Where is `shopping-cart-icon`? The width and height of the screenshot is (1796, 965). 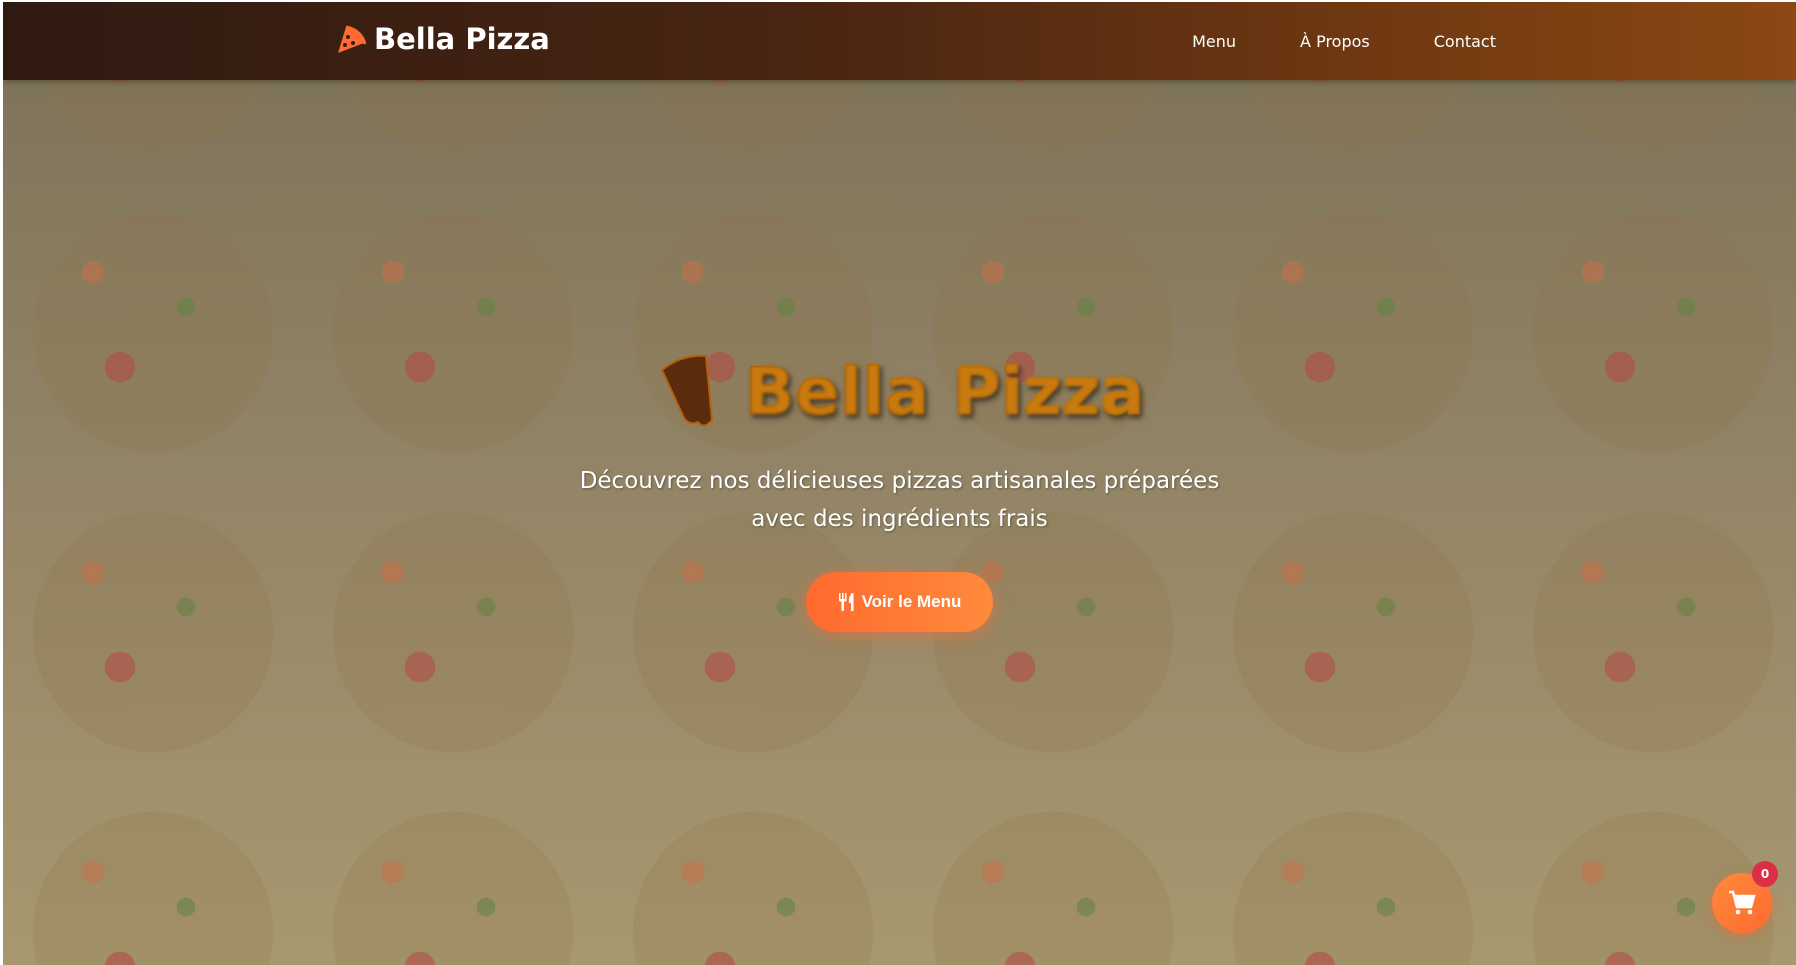
shopping-cart-icon is located at coordinates (1742, 902).